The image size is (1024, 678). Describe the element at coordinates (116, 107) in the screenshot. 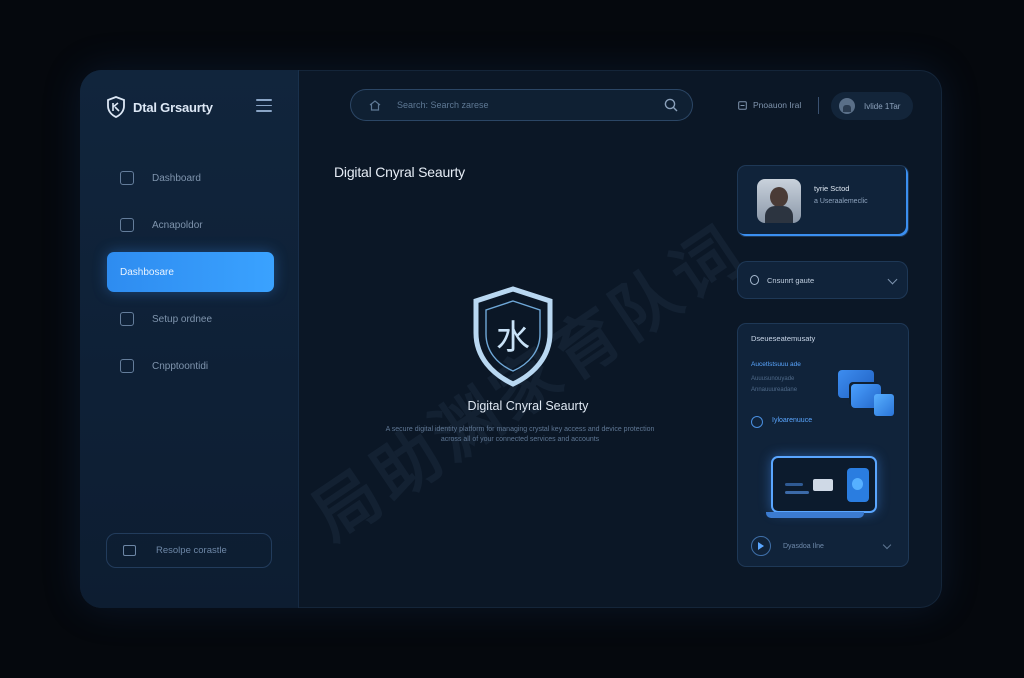

I see `shield-logo-icon` at that location.